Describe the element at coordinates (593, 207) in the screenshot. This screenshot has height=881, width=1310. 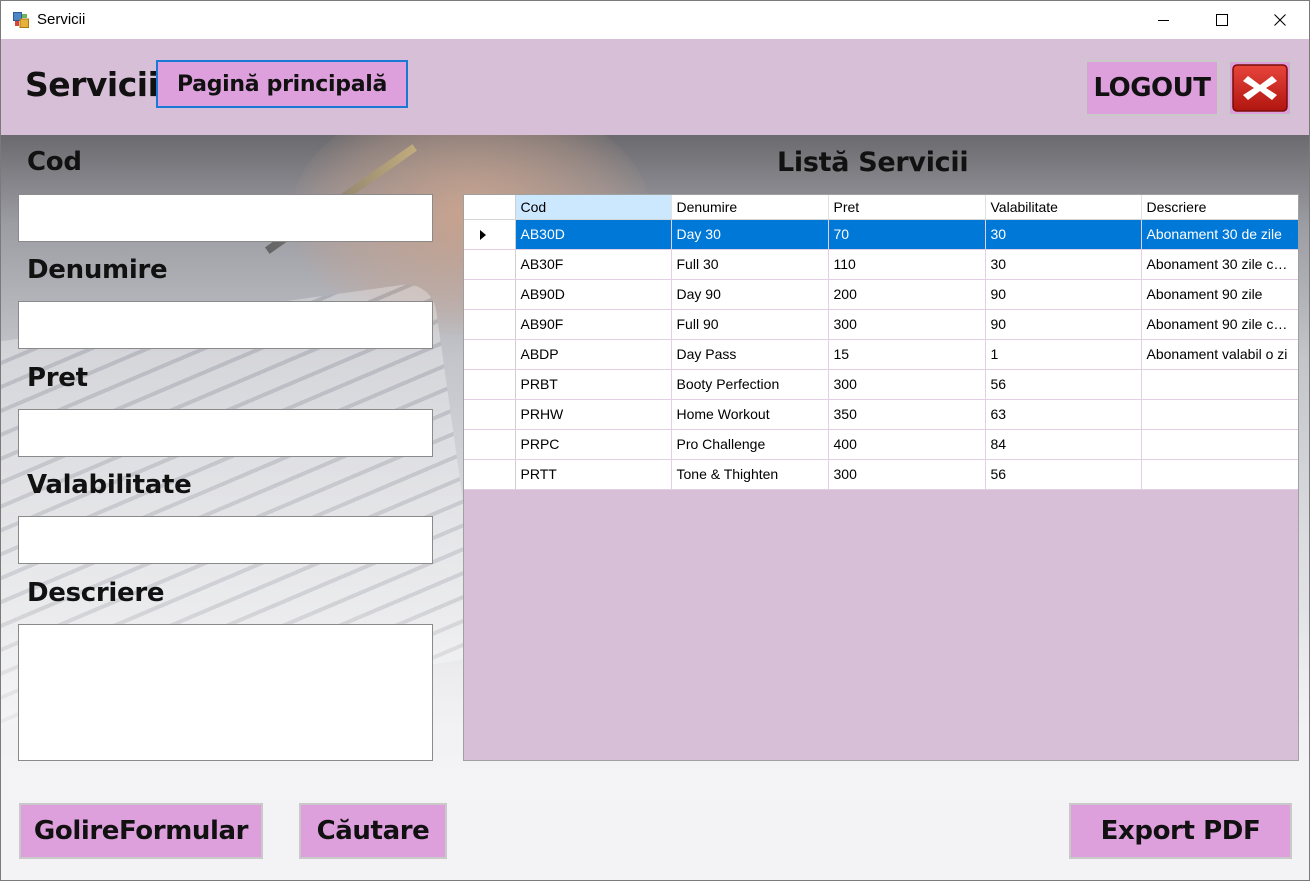
I see `column-header-cod: Cod` at that location.